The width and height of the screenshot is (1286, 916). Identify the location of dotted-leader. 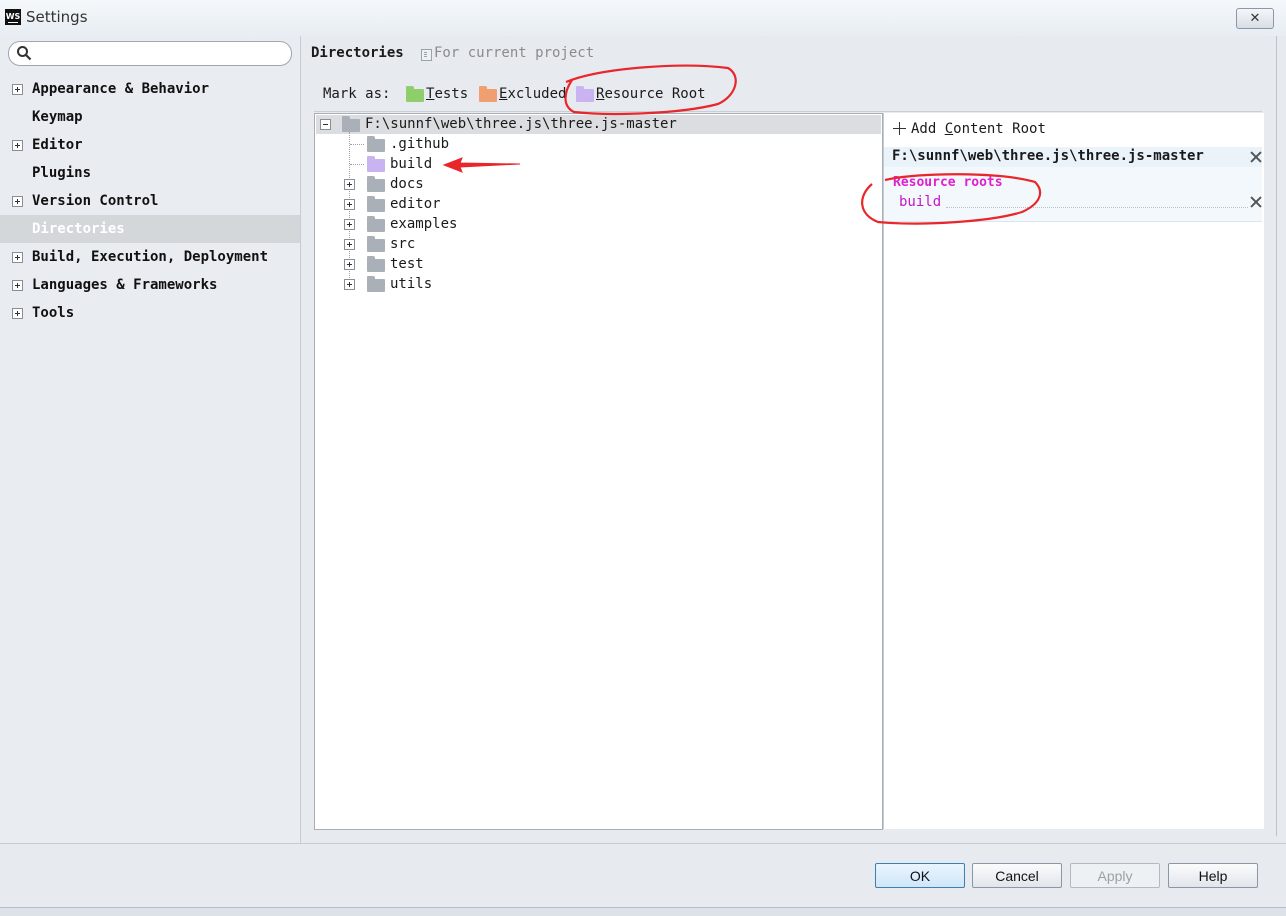
(1097, 207).